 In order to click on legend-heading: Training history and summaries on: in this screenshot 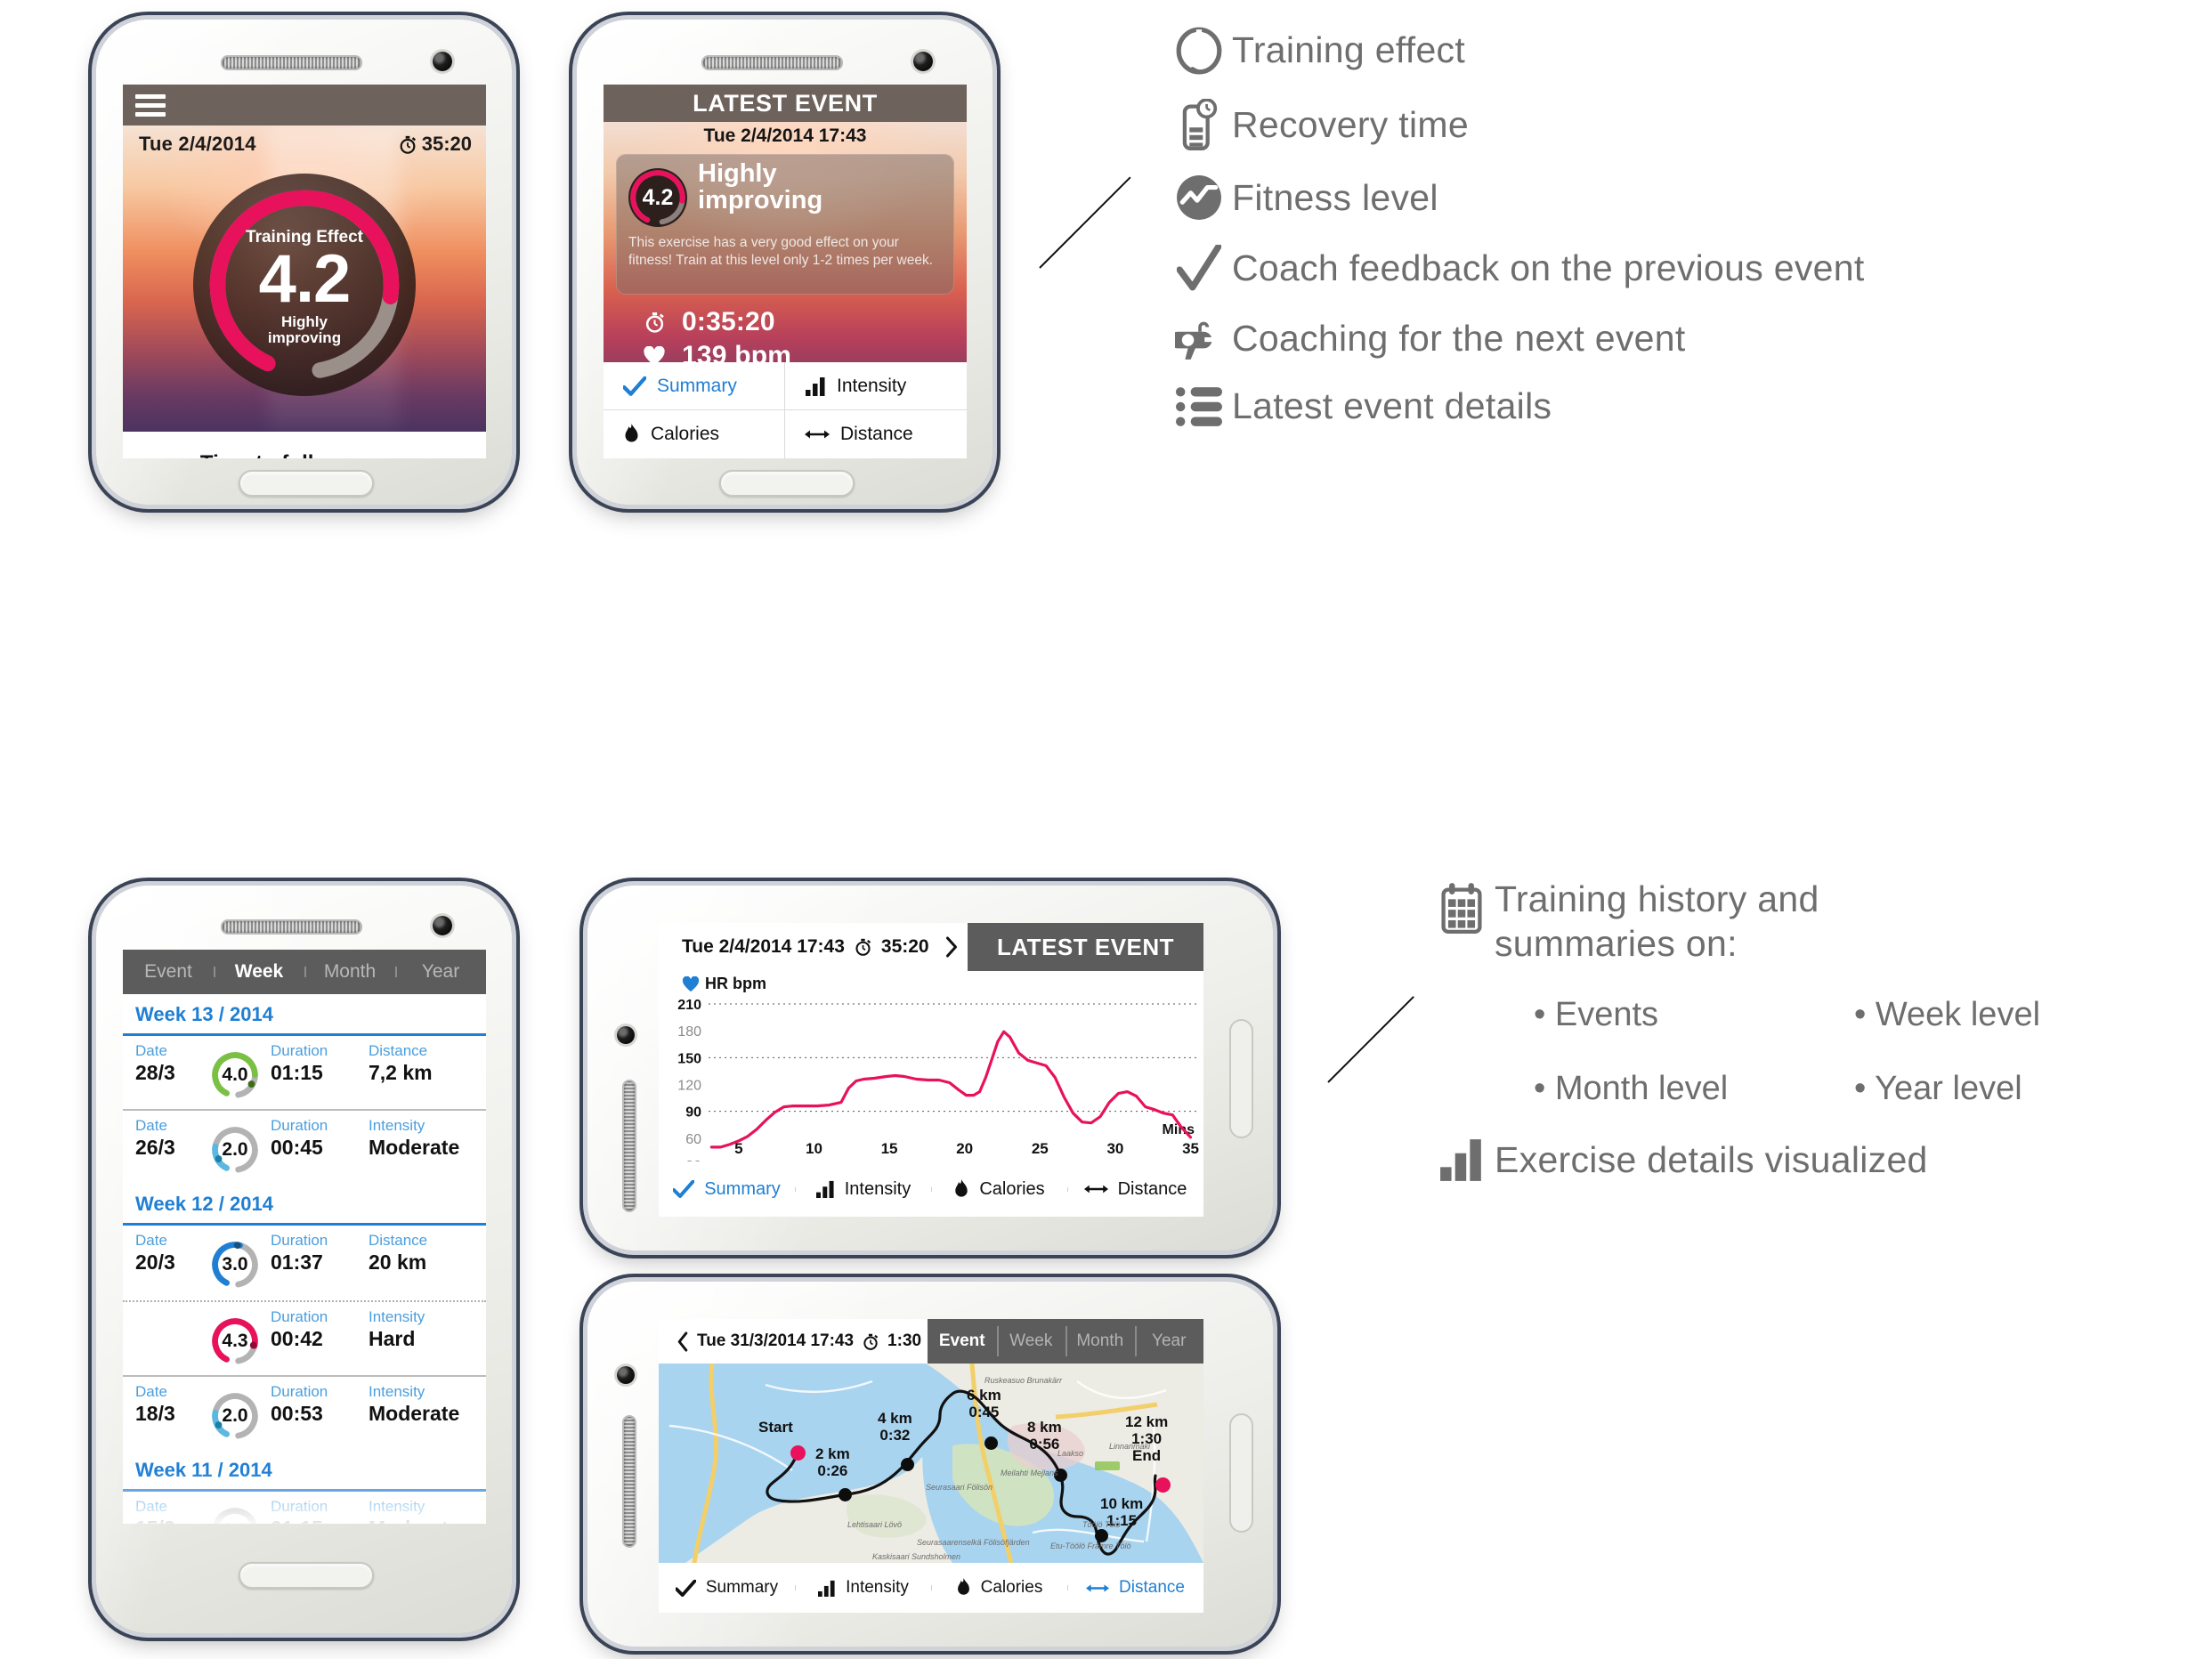, I will do `click(1657, 921)`.